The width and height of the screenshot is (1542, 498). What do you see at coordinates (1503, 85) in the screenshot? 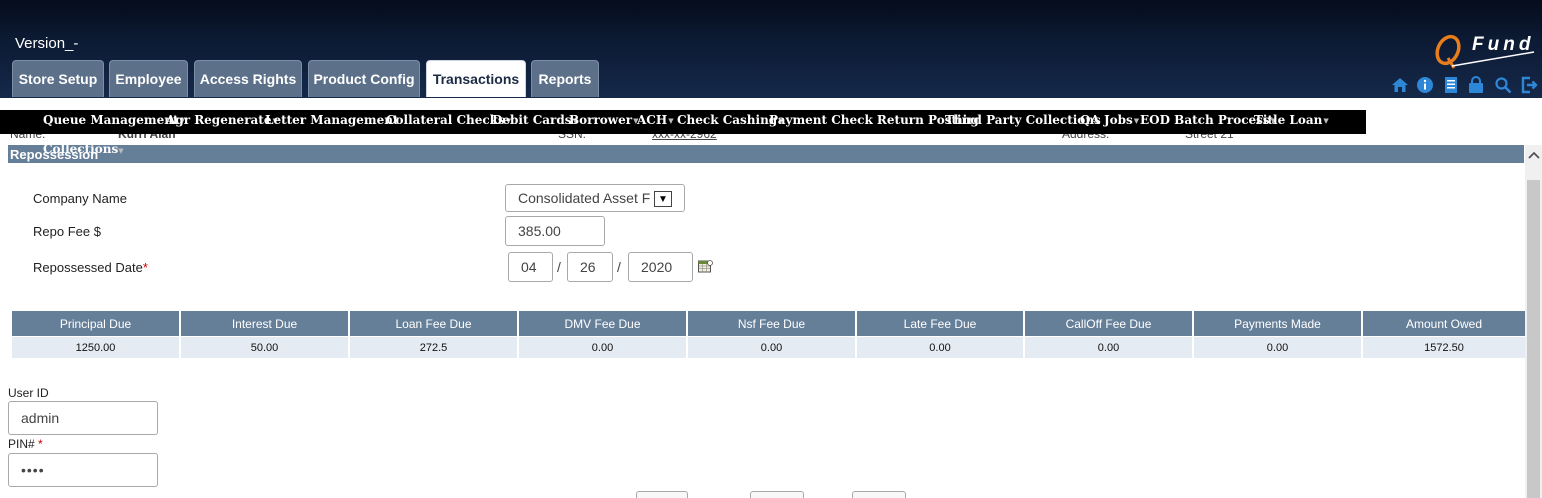
I see `search-icon` at bounding box center [1503, 85].